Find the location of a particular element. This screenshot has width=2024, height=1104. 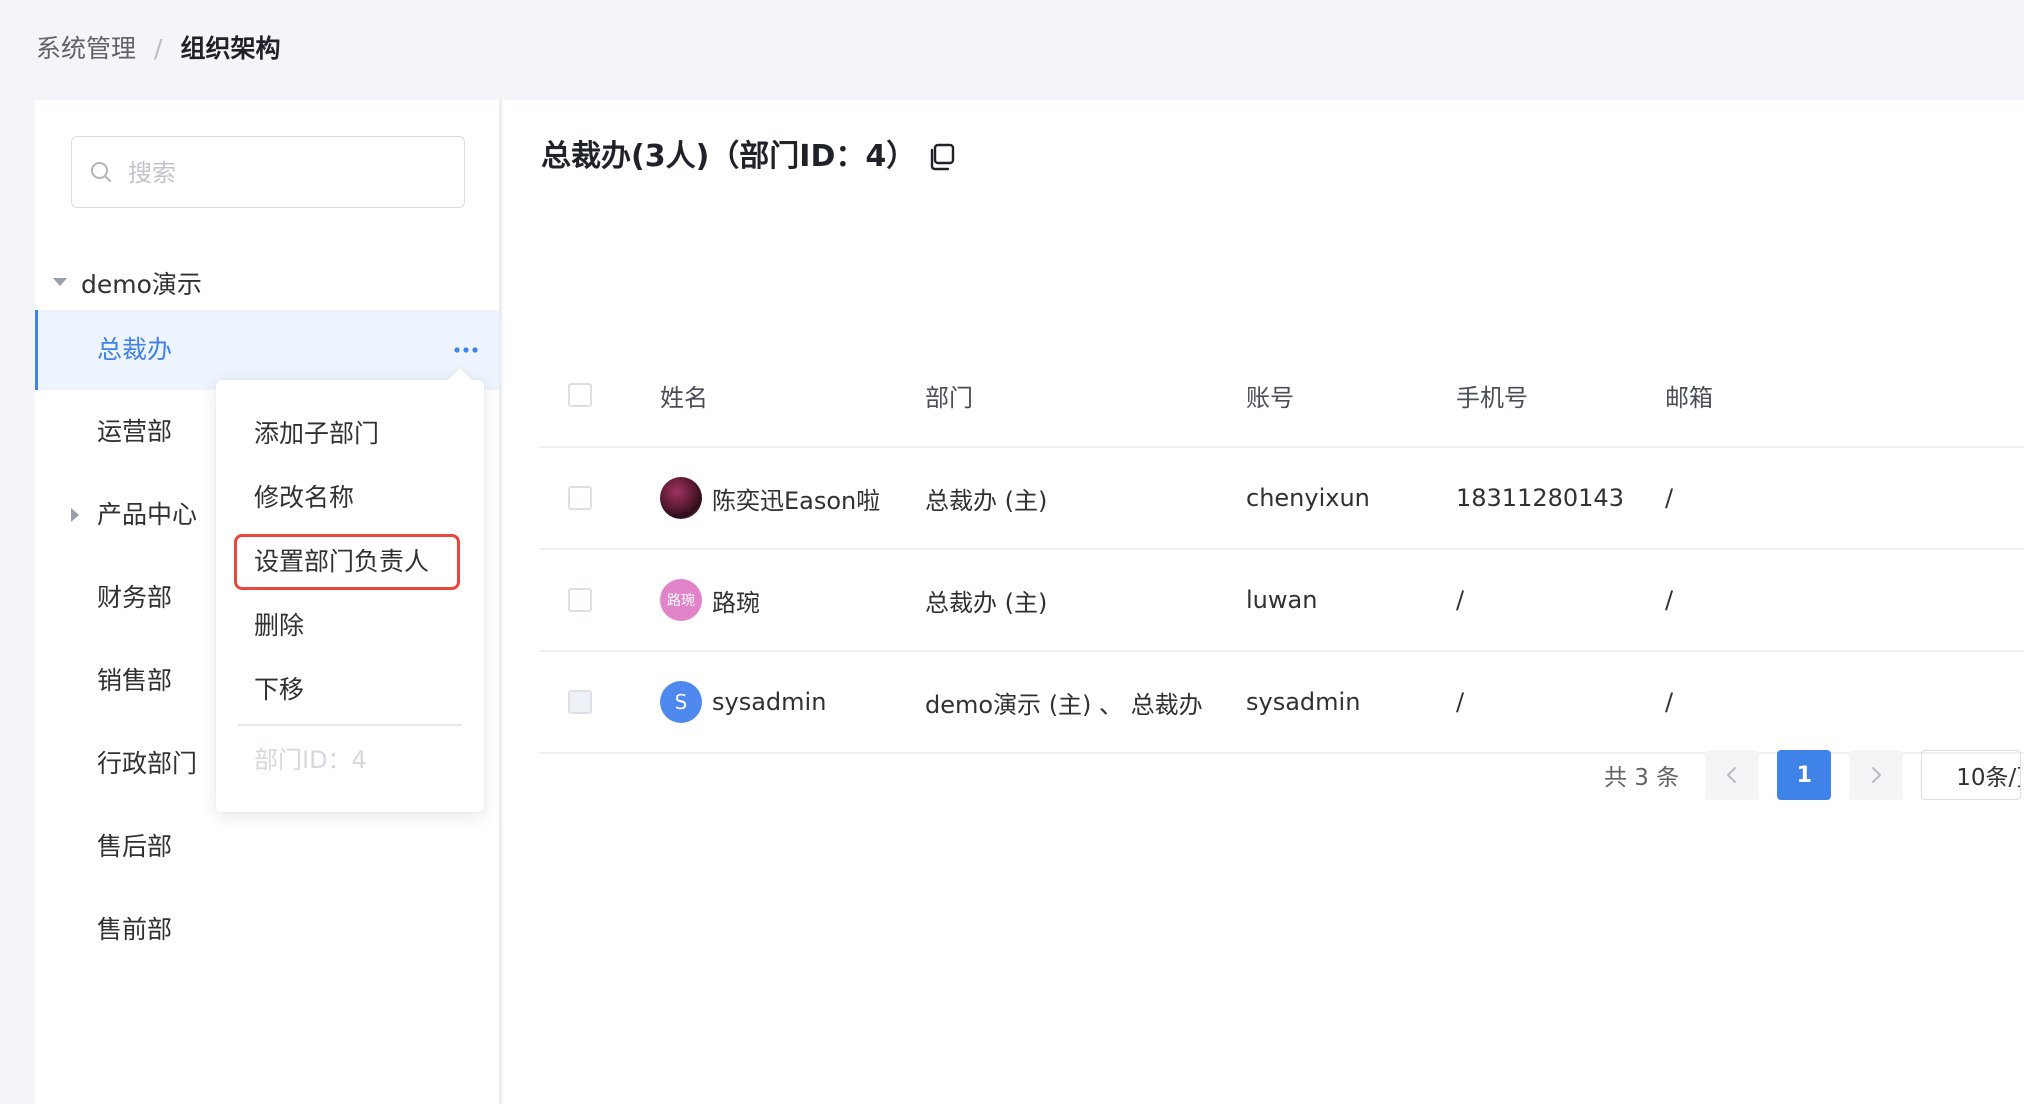

next-page-button is located at coordinates (1876, 775).